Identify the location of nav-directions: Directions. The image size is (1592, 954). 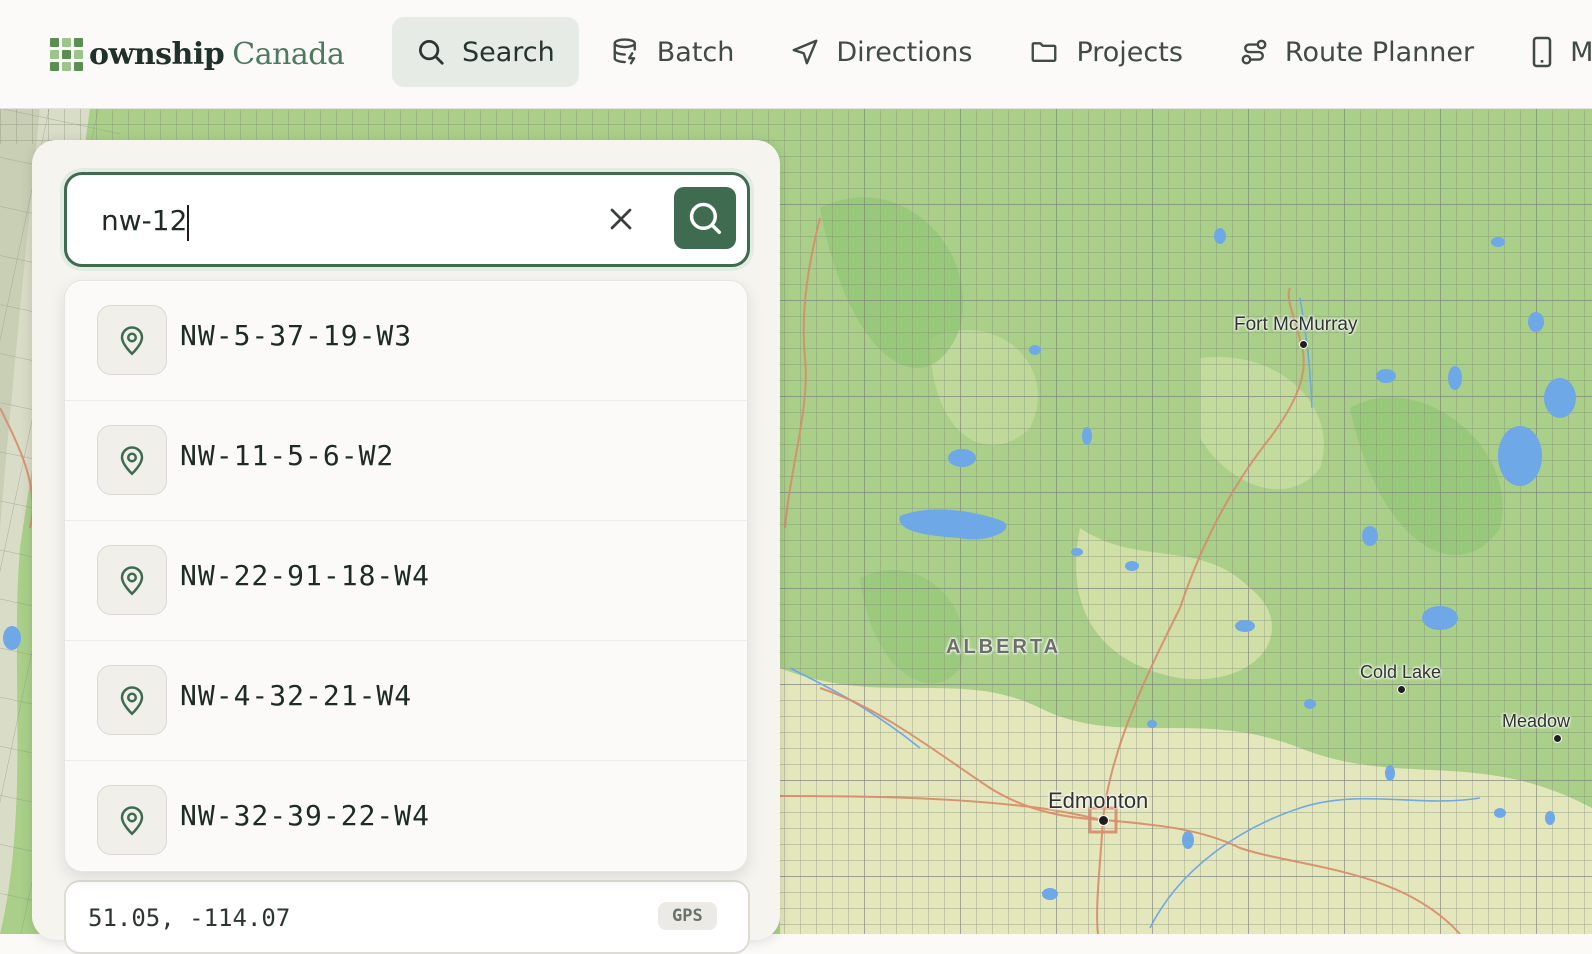
(881, 52).